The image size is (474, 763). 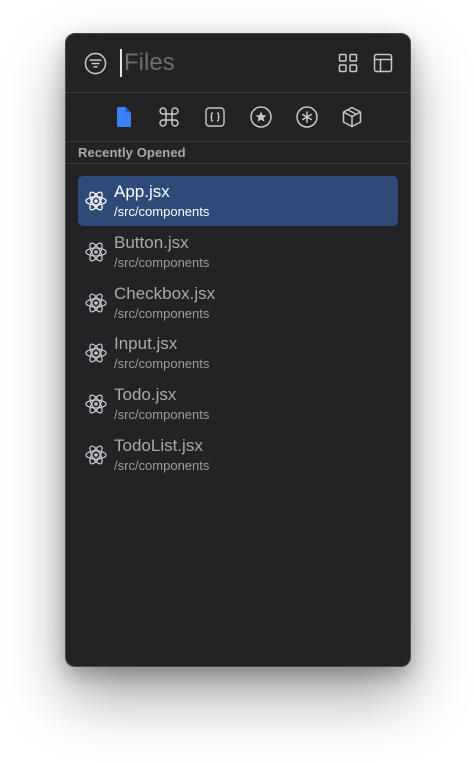 I want to click on section-title: Recently Opened, so click(x=132, y=152).